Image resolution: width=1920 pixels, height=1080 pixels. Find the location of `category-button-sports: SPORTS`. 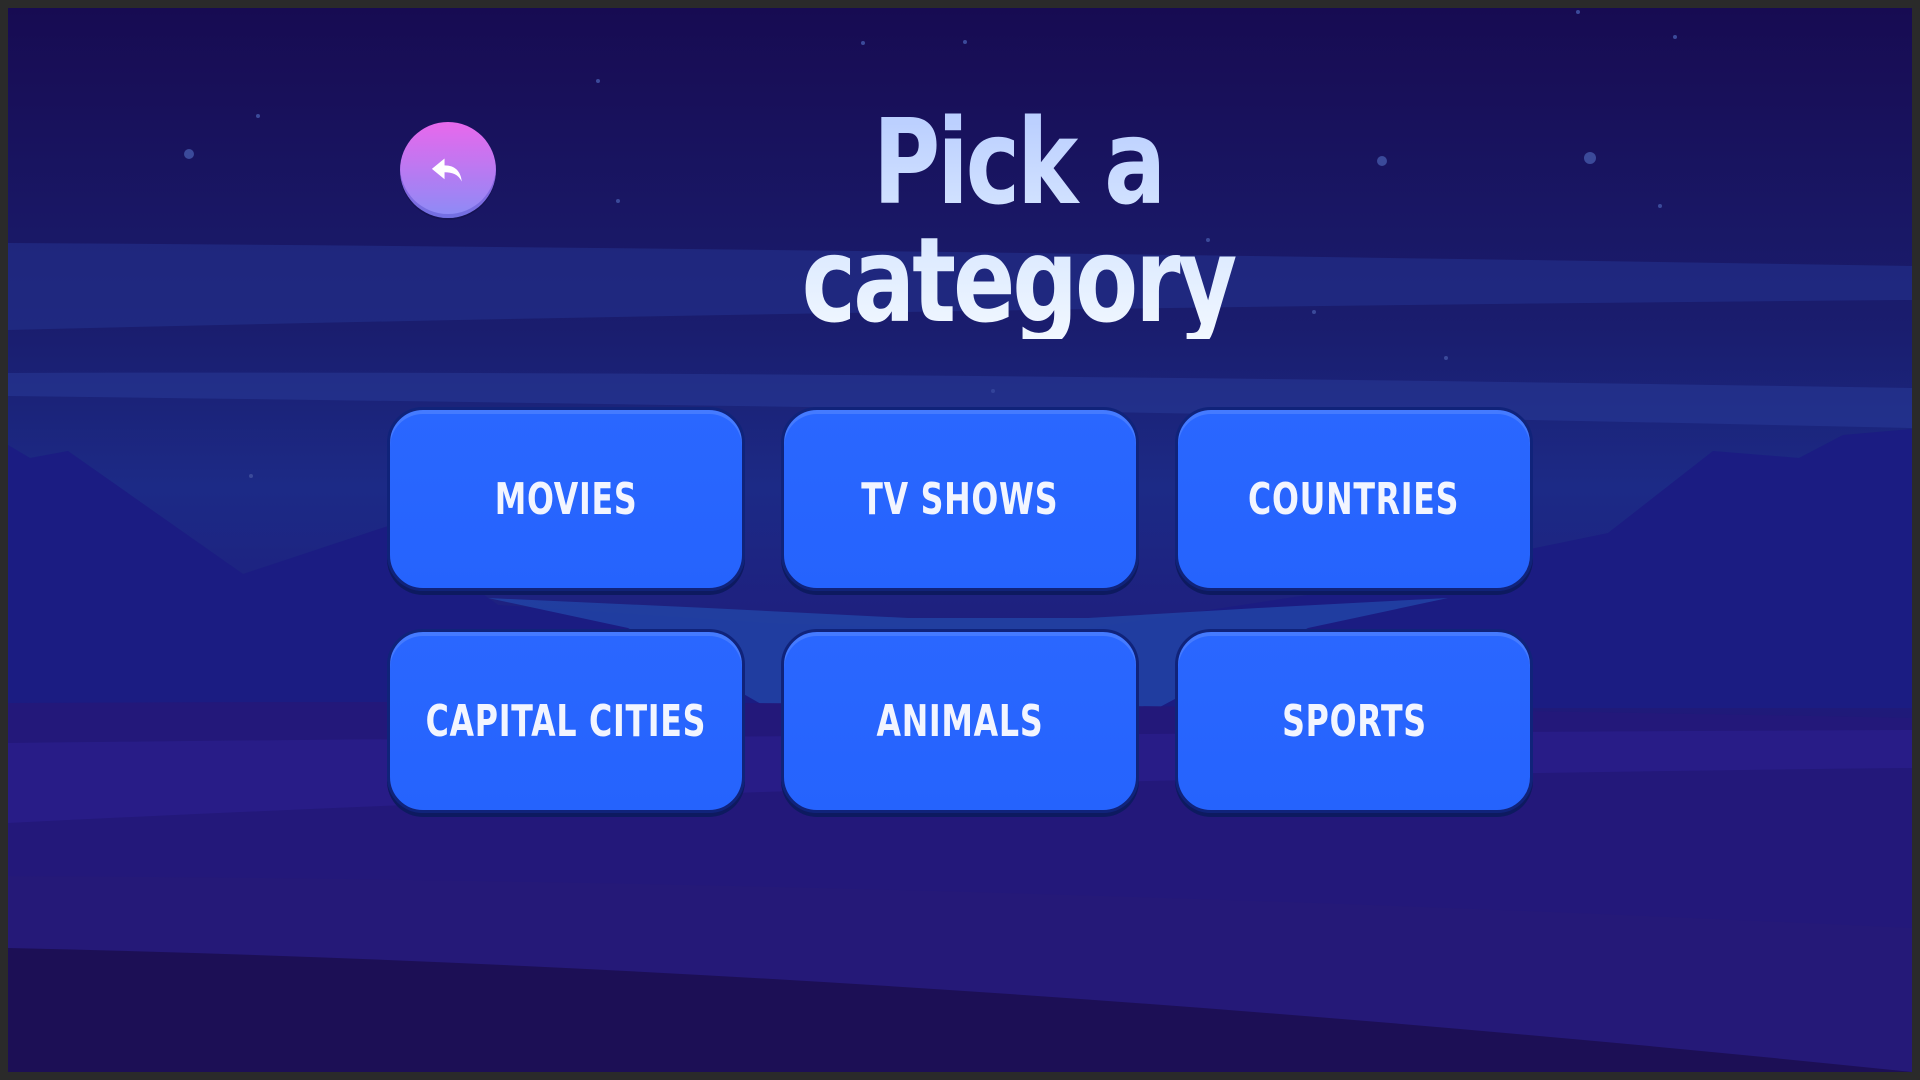

category-button-sports: SPORTS is located at coordinates (1354, 721).